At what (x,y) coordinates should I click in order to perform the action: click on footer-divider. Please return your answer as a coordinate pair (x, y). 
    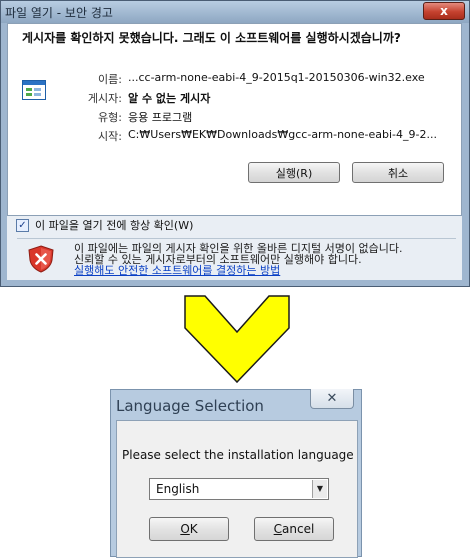
    Looking at the image, I should click on (236, 238).